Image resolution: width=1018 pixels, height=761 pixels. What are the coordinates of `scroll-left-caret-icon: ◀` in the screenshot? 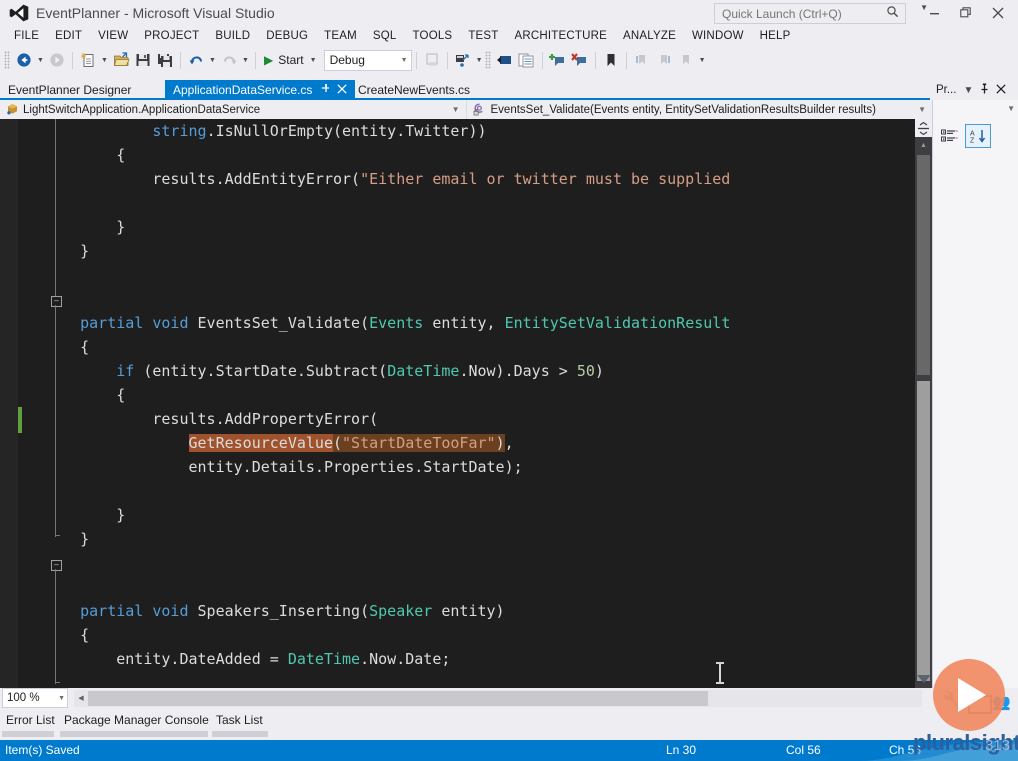 It's located at (81, 698).